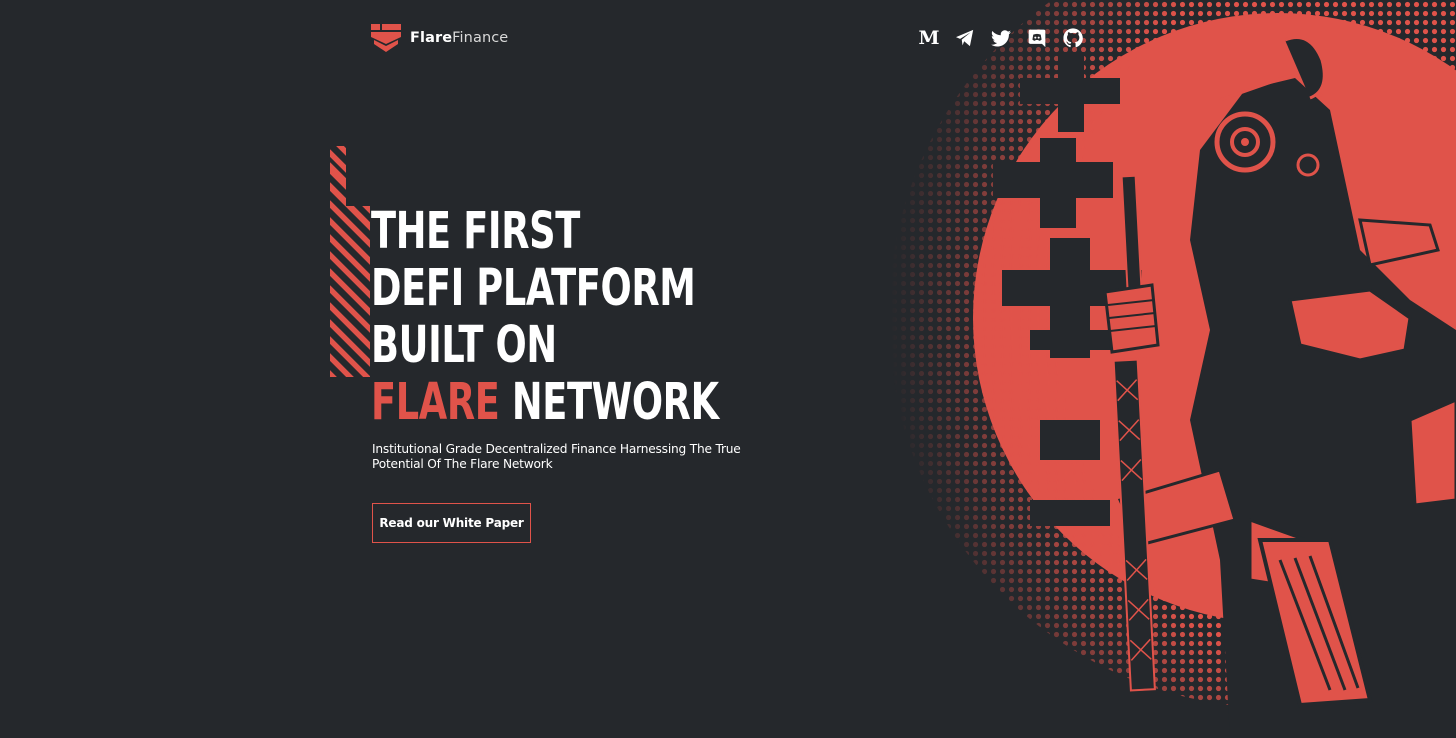 The height and width of the screenshot is (738, 1456). Describe the element at coordinates (451, 523) in the screenshot. I see `white-paper-button: Read our White Paper` at that location.